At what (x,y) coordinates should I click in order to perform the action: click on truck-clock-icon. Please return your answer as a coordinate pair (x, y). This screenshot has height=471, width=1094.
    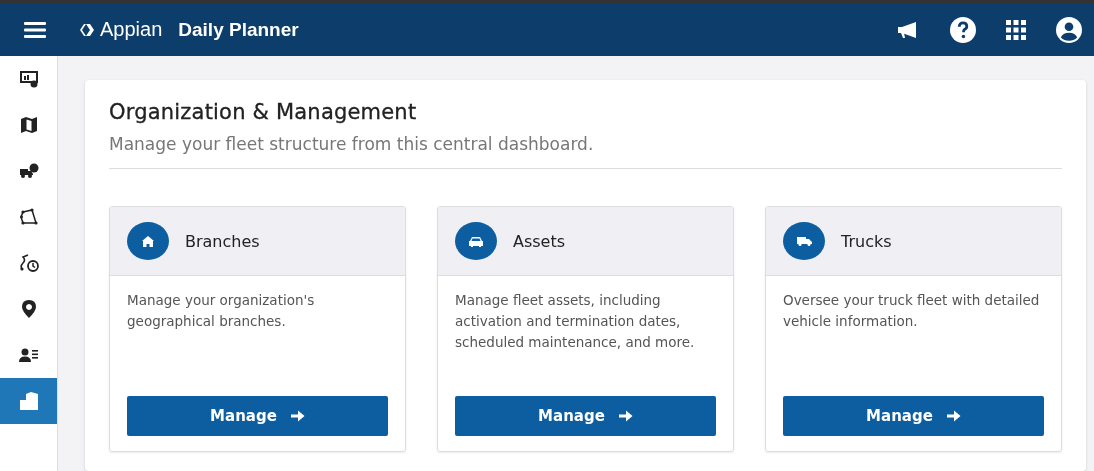
    Looking at the image, I should click on (28, 171).